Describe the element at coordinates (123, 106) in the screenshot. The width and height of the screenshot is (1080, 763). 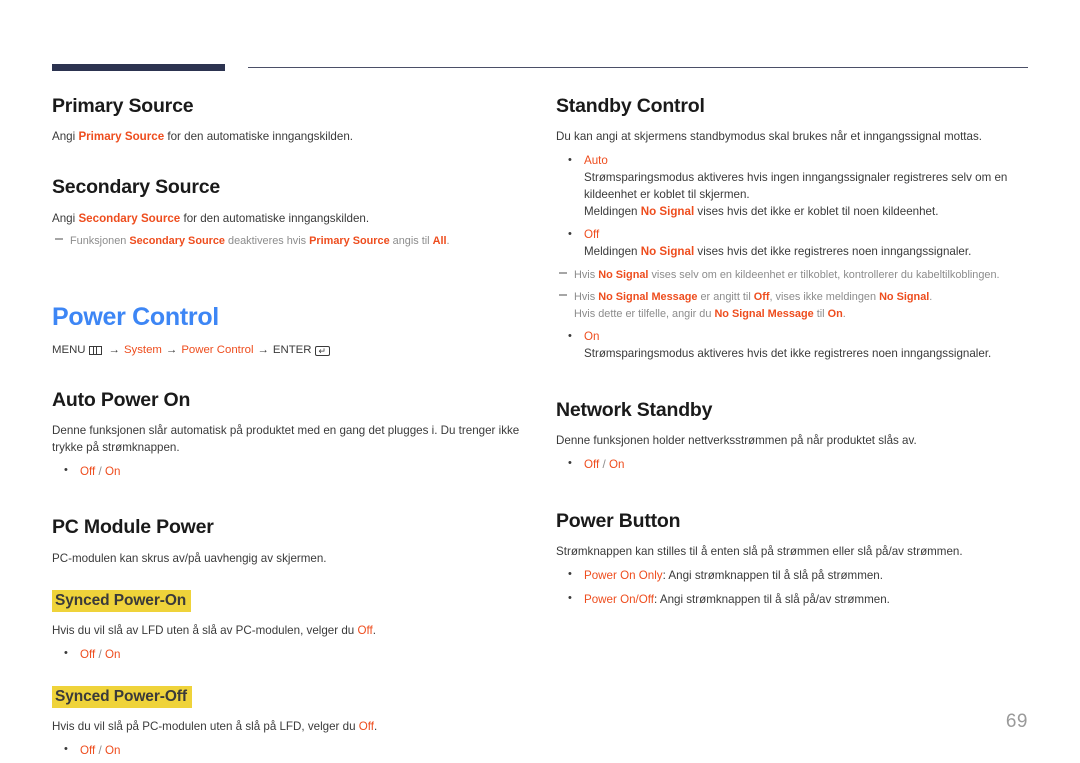
I see `heading-primary-source: Primary Source` at that location.